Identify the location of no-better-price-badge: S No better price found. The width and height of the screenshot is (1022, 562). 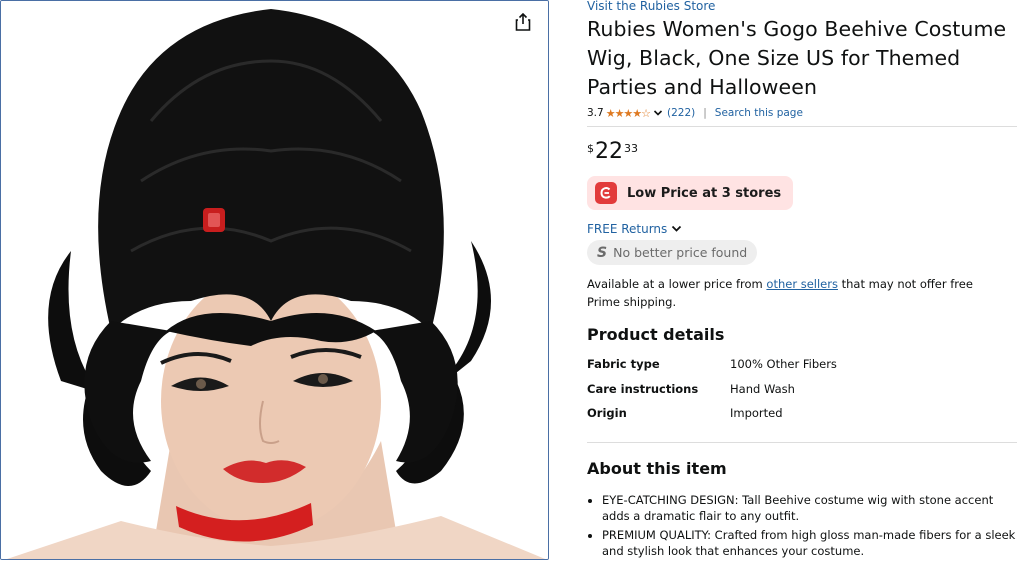
(672, 252).